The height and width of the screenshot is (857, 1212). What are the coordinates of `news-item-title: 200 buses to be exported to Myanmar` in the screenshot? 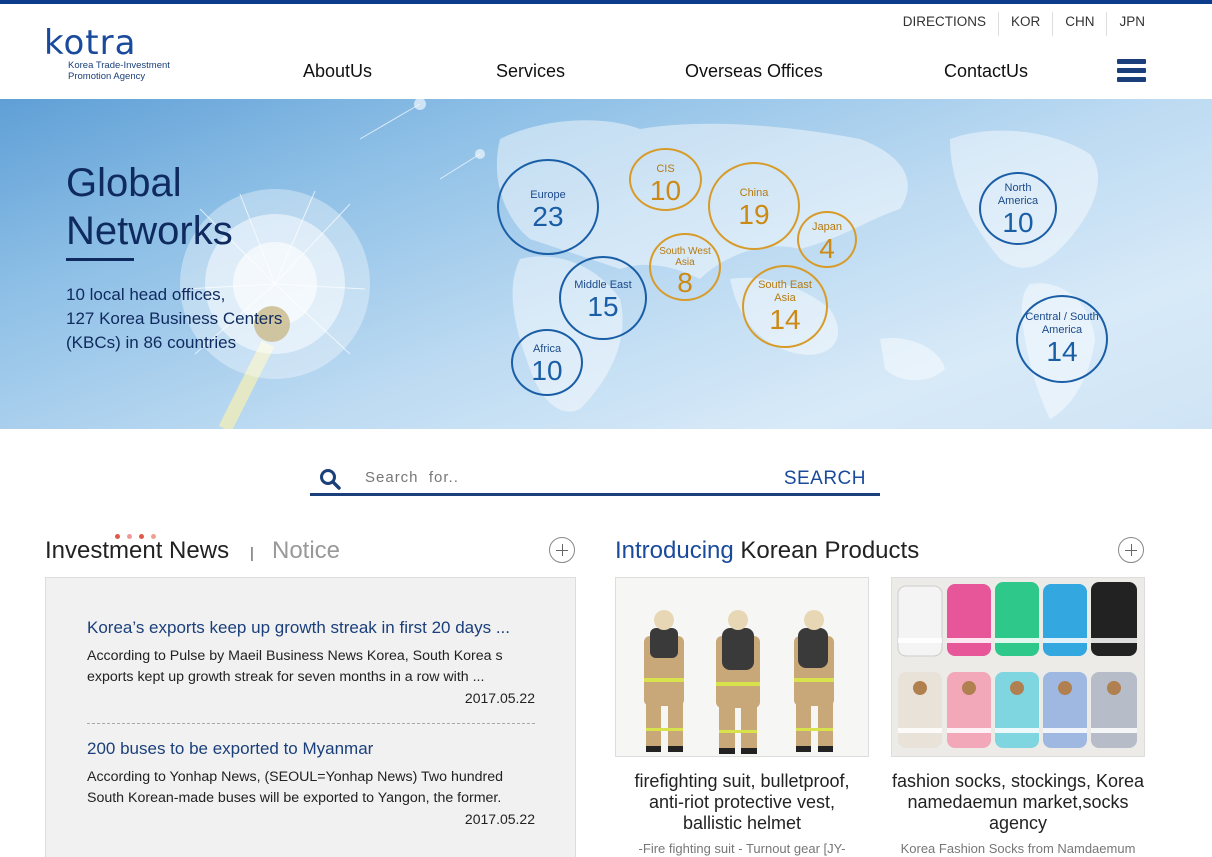 It's located at (311, 749).